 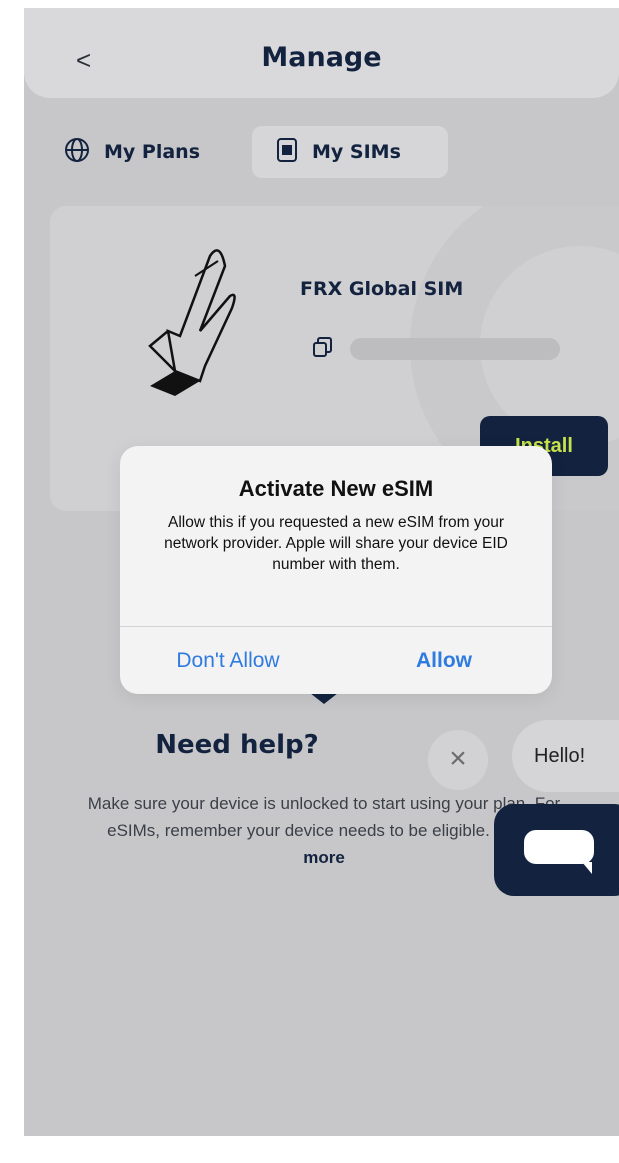 I want to click on sim-name: FRX Global SIM, so click(x=382, y=289).